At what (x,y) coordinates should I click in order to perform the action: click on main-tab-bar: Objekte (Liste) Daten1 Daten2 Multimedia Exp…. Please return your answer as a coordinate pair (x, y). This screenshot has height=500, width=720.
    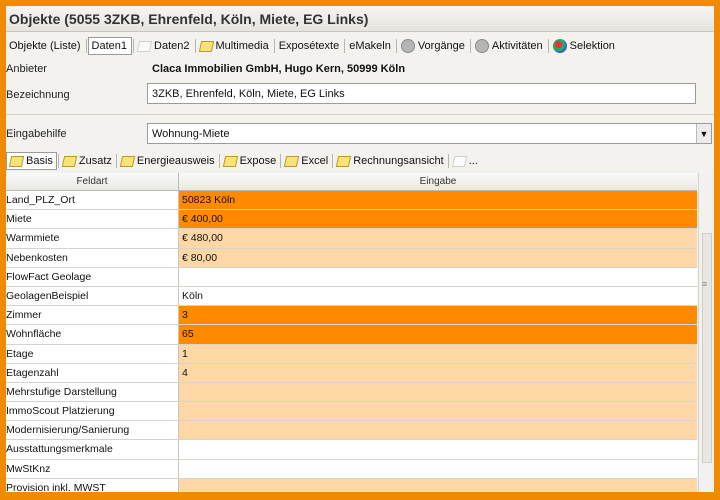
    Looking at the image, I should click on (360, 46).